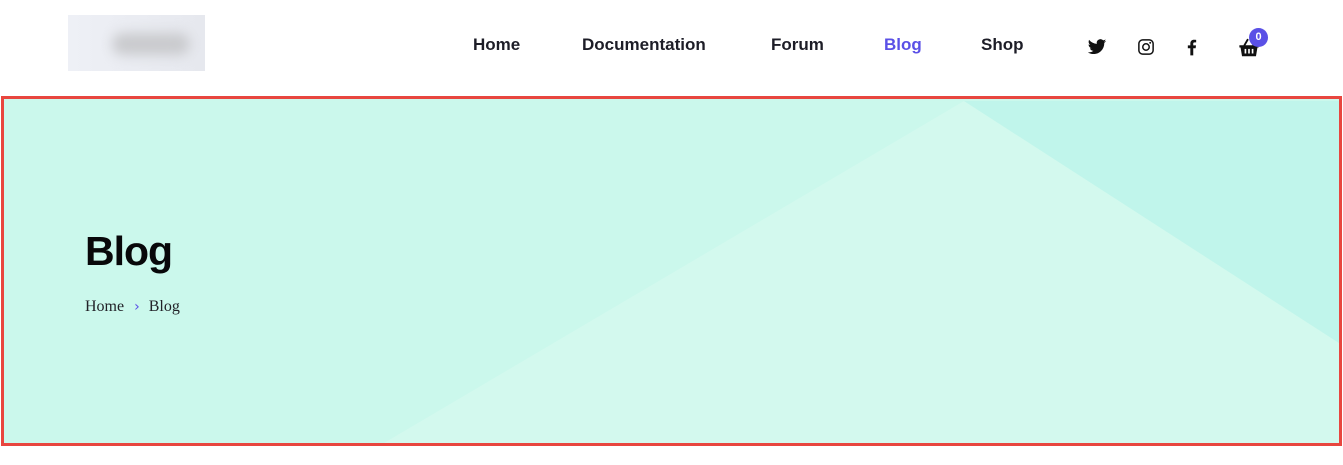 The image size is (1343, 465). What do you see at coordinates (1192, 47) in the screenshot?
I see `facebook-icon` at bounding box center [1192, 47].